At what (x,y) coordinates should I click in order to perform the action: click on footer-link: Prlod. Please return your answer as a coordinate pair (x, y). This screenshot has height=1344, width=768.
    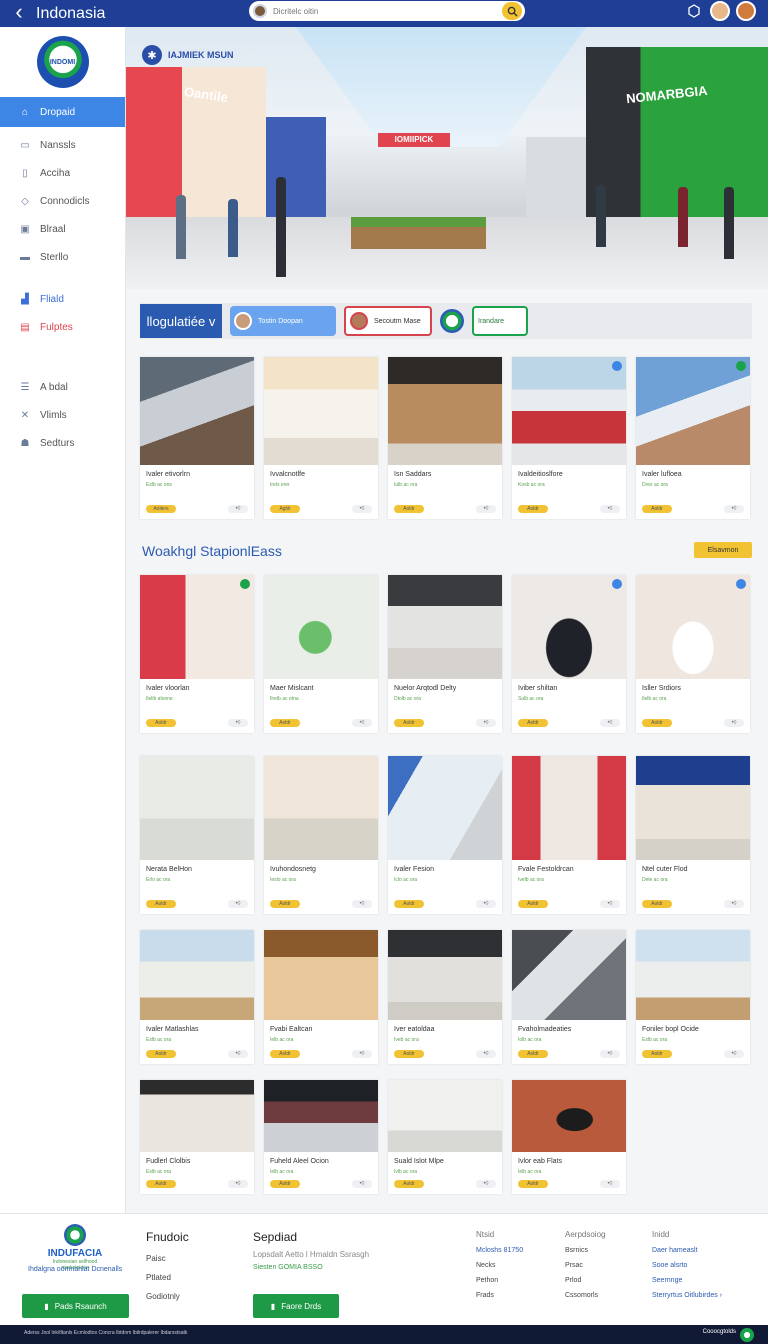
    Looking at the image, I should click on (585, 1280).